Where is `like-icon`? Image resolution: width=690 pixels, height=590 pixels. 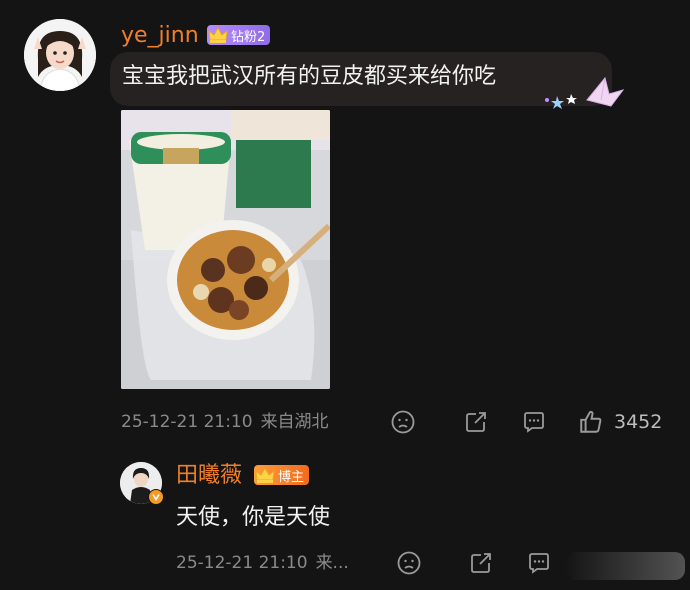 like-icon is located at coordinates (591, 421).